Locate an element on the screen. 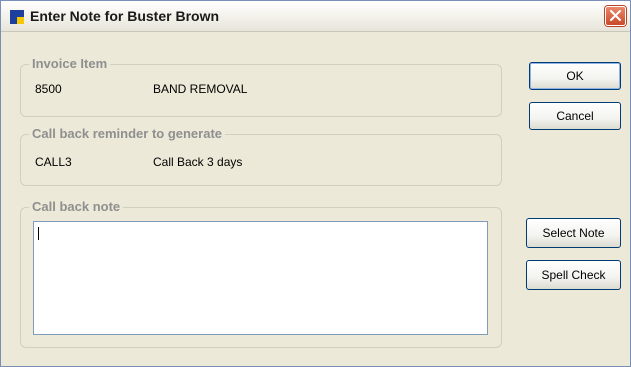 This screenshot has height=367, width=631. select-note-button-label: Select Note is located at coordinates (573, 233).